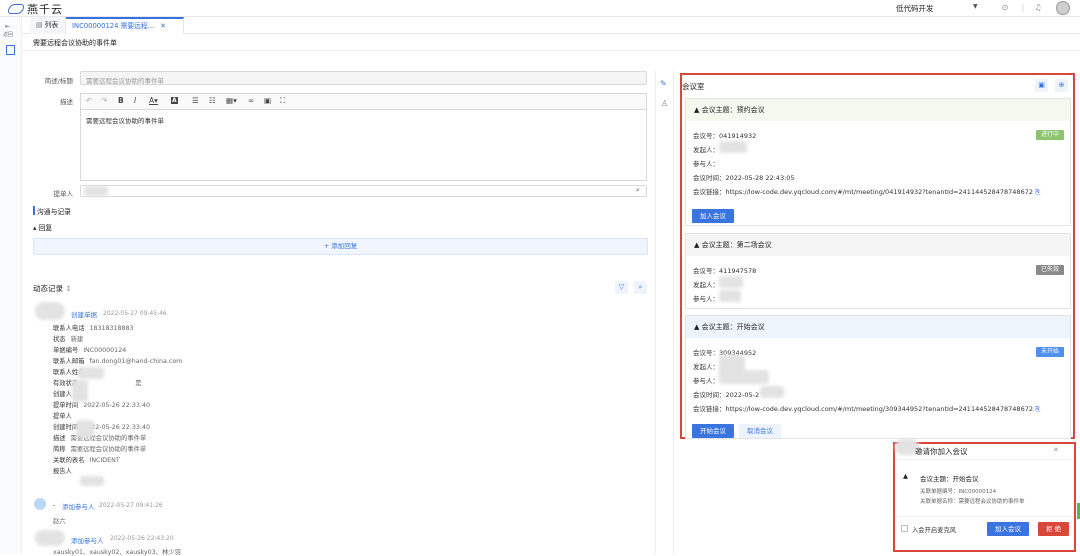 Image resolution: width=1080 pixels, height=556 pixels. Describe the element at coordinates (174, 100) in the screenshot. I see `highlight-icon: A` at that location.